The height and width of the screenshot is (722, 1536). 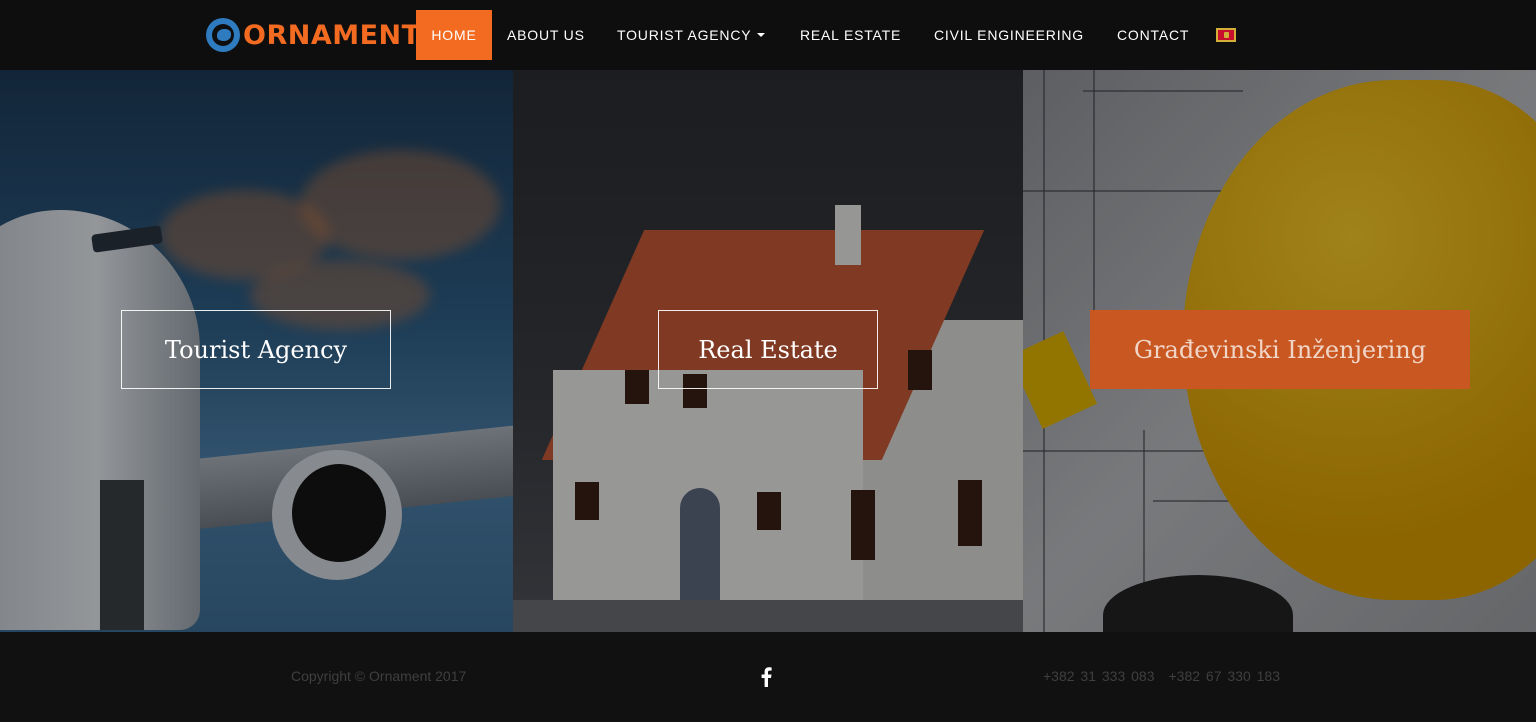 I want to click on nav-tourist-agency: TOURIST AGENCY, so click(x=691, y=35).